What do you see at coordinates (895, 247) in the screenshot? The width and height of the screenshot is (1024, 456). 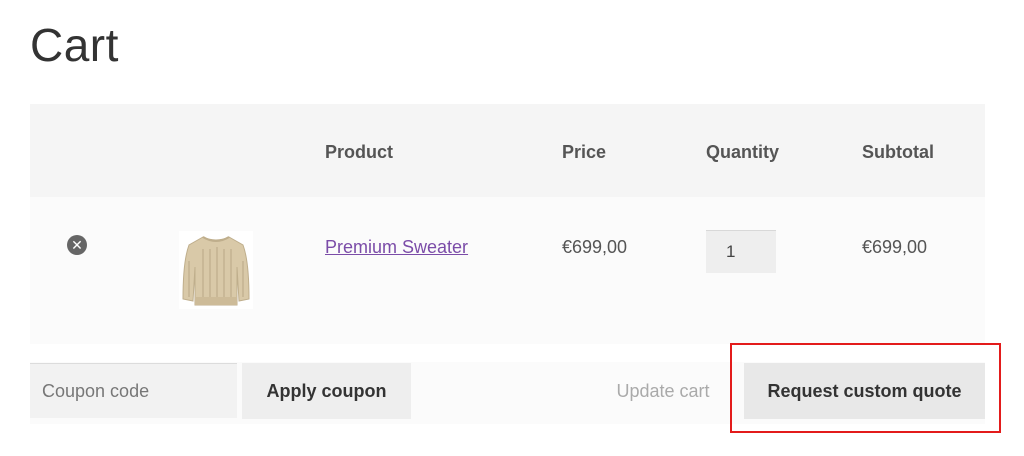 I see `item-subtotal: €699,00` at bounding box center [895, 247].